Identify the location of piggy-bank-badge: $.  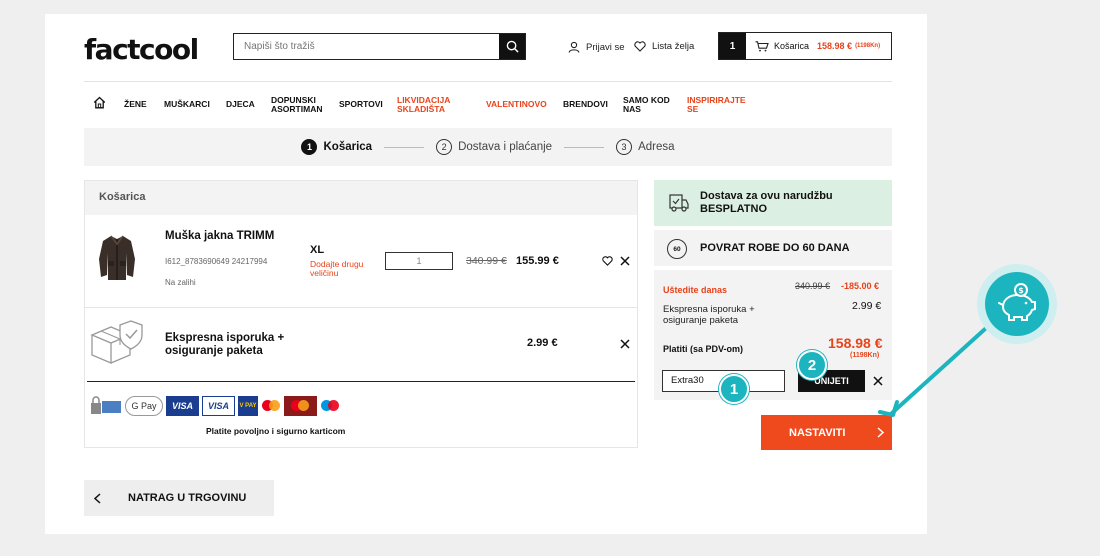
(1017, 304).